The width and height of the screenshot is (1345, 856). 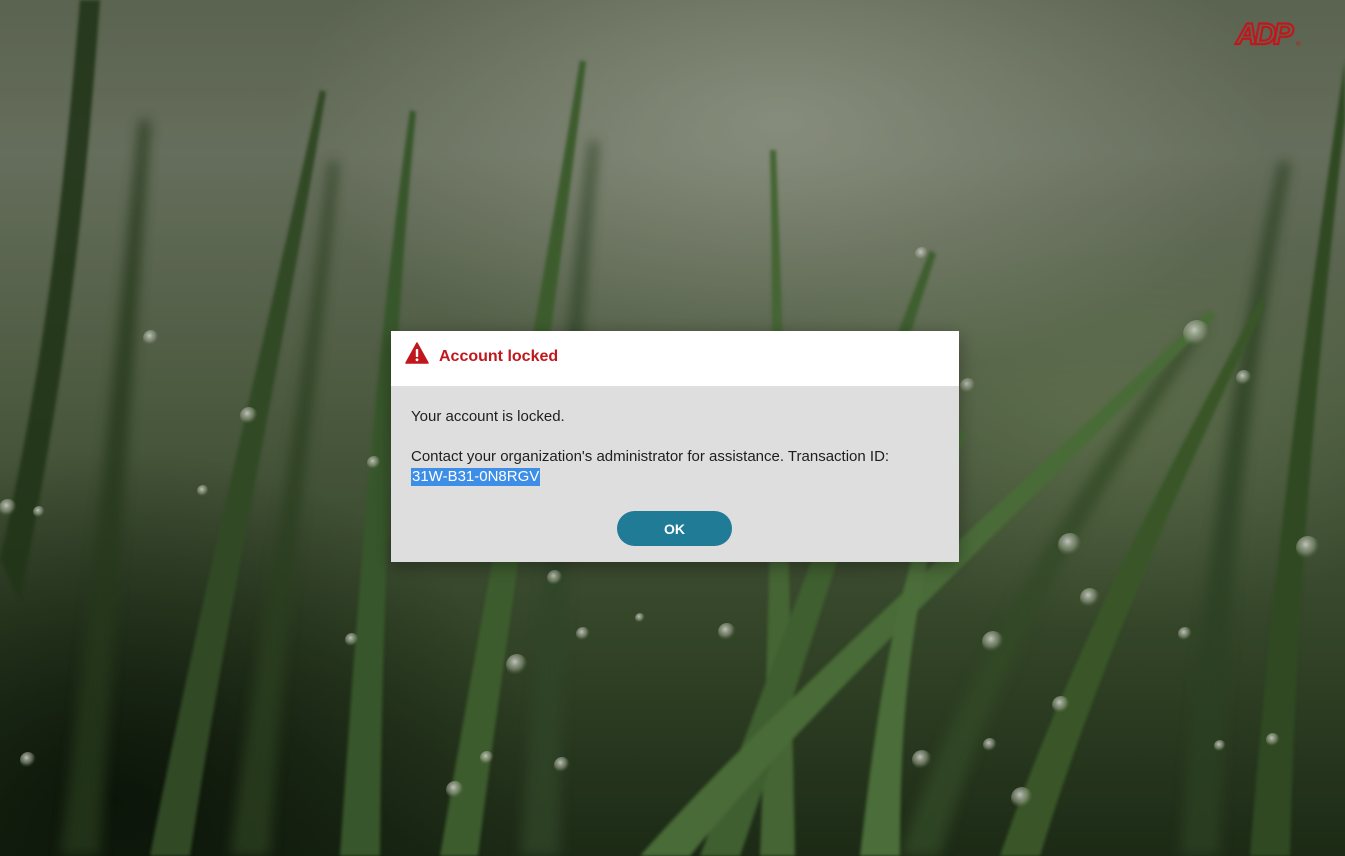 I want to click on adp-logo-text: ADP, so click(x=1264, y=34).